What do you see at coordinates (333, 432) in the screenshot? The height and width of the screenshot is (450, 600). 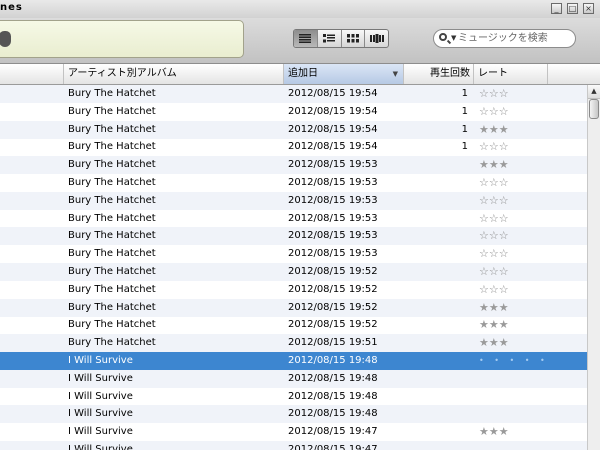 I see `date-added-cell: 2012/08/15 19:47` at bounding box center [333, 432].